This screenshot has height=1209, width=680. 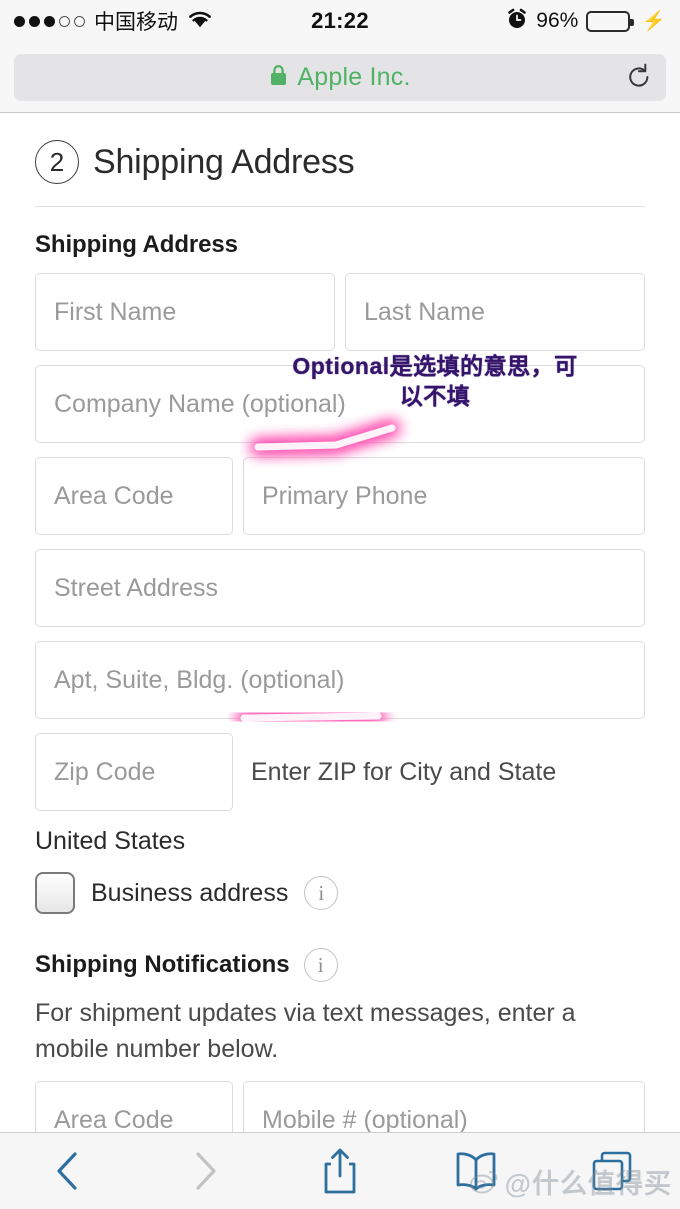 I want to click on phone-row: Area Code Primary Phone, so click(x=340, y=496).